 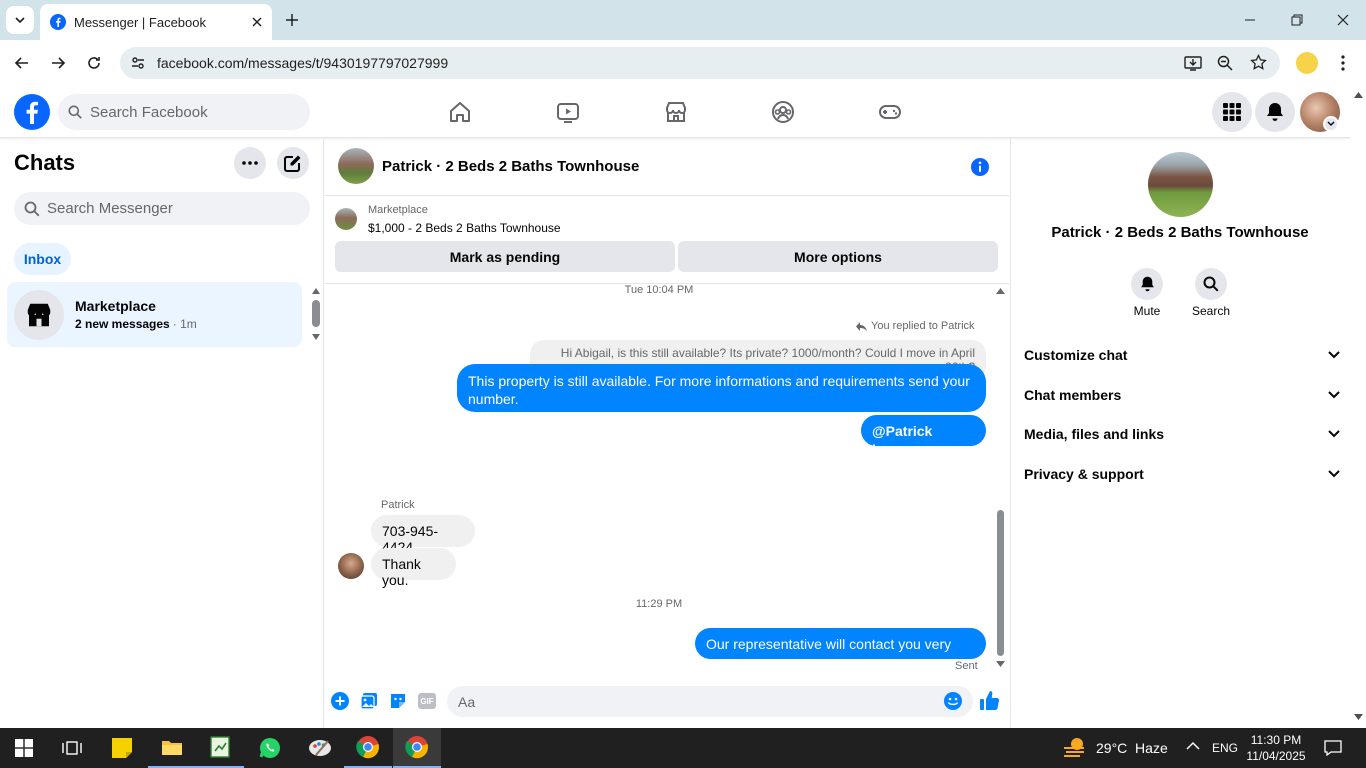 What do you see at coordinates (94, 63) in the screenshot?
I see `reload-button` at bounding box center [94, 63].